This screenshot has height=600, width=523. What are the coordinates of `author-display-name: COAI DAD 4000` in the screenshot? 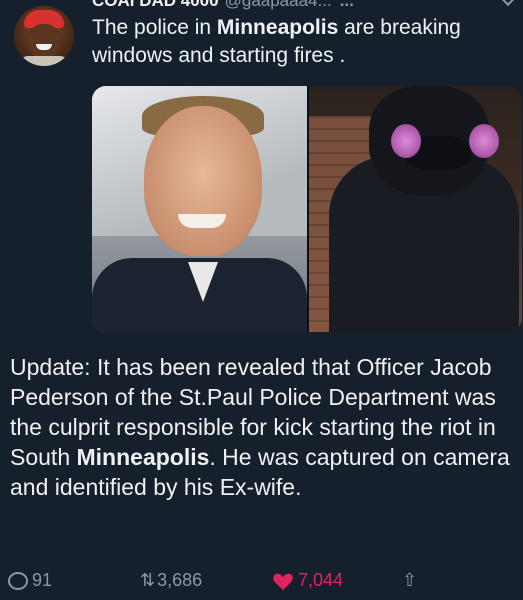 It's located at (155, 5).